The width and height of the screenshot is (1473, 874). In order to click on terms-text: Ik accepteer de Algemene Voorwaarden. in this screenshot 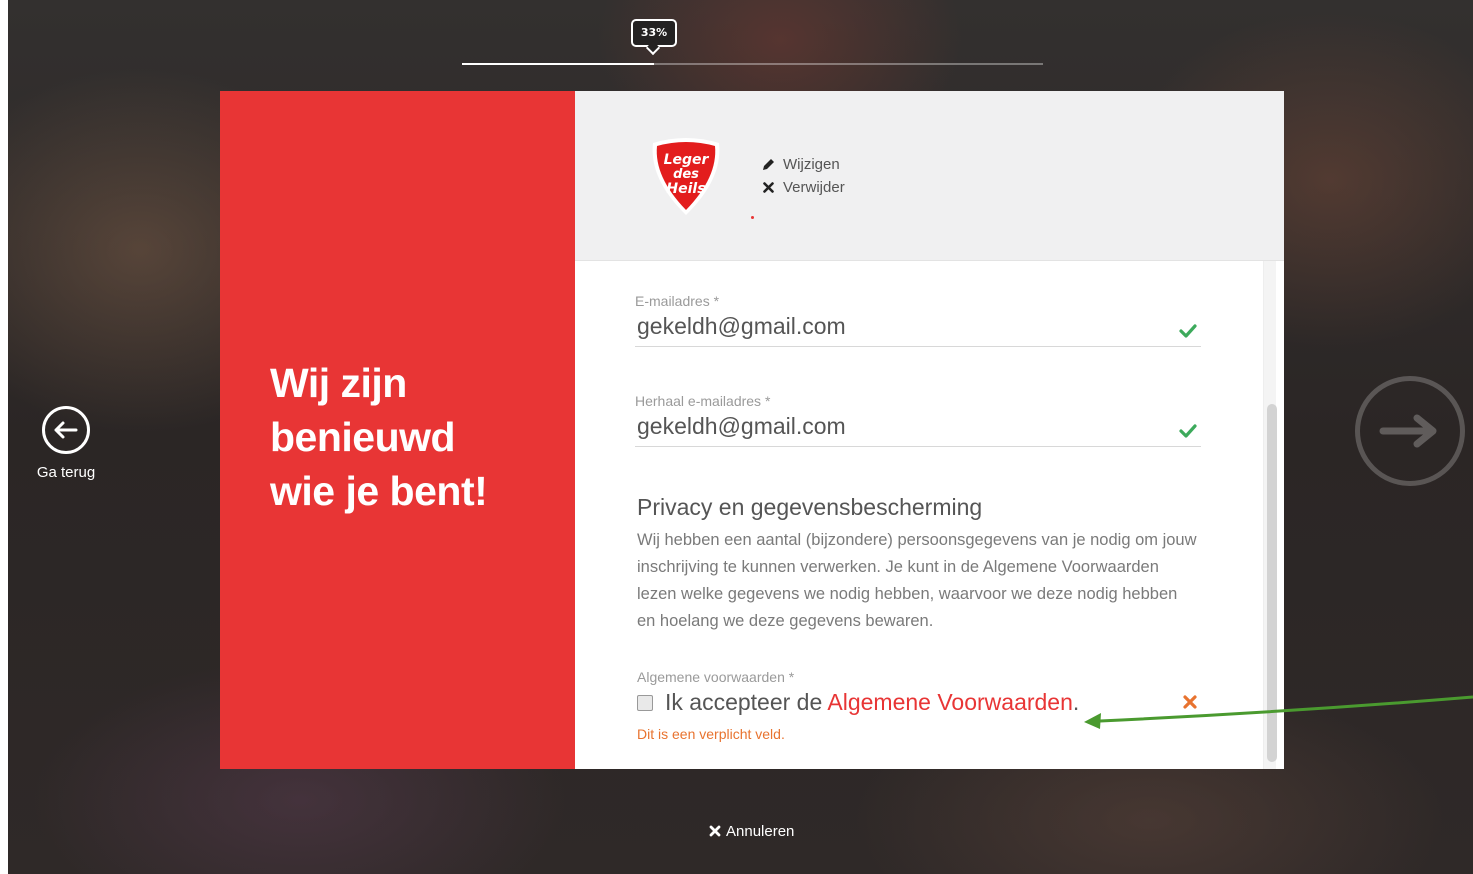, I will do `click(872, 702)`.